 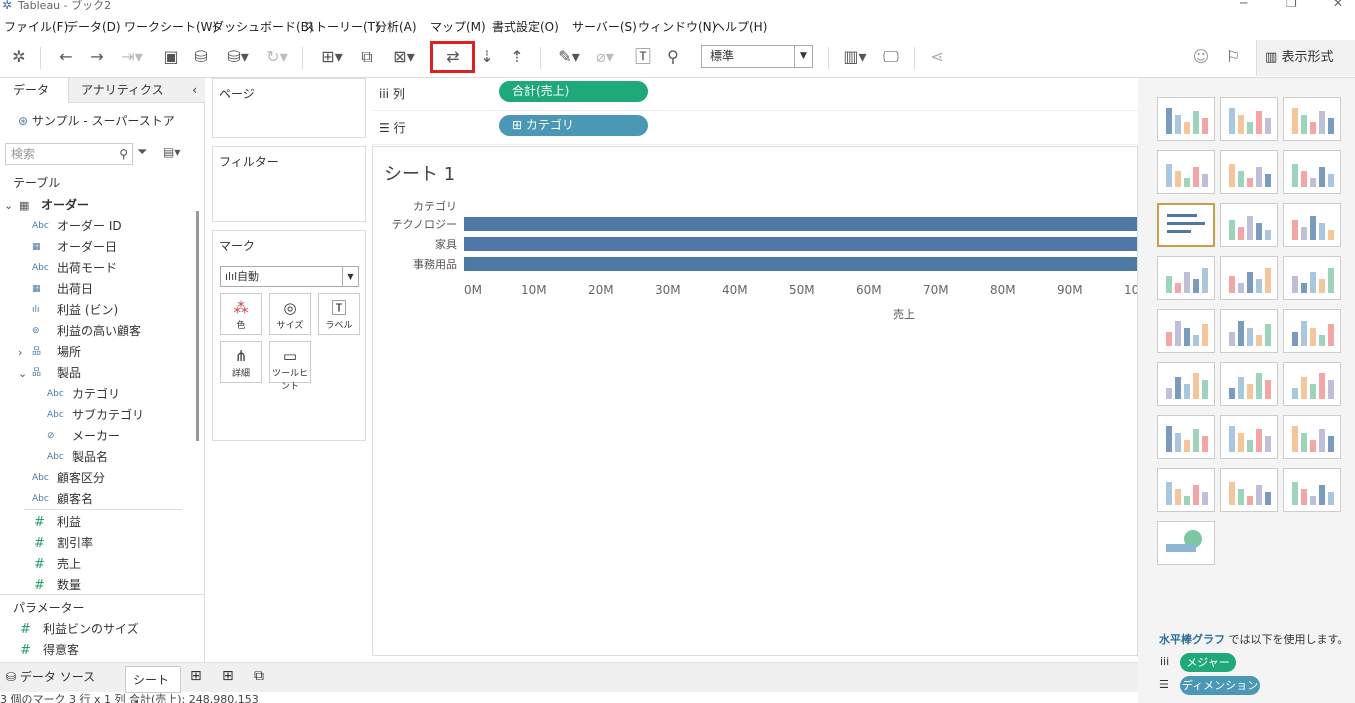 What do you see at coordinates (396, 26) in the screenshot?
I see `menu-analysis: 分析(A)` at bounding box center [396, 26].